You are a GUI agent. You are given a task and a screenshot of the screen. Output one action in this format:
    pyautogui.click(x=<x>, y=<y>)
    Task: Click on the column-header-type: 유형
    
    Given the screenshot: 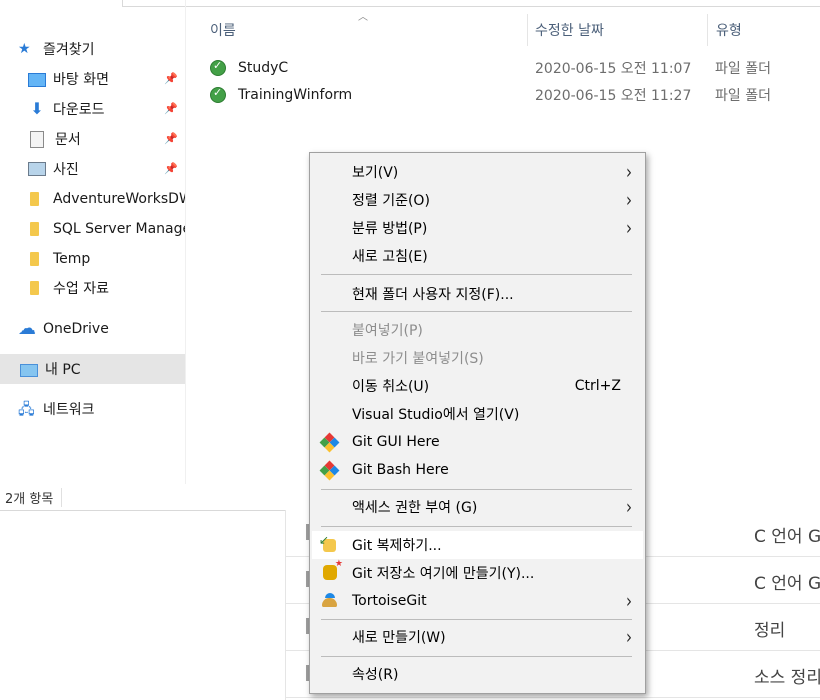 What is the action you would take?
    pyautogui.click(x=729, y=30)
    